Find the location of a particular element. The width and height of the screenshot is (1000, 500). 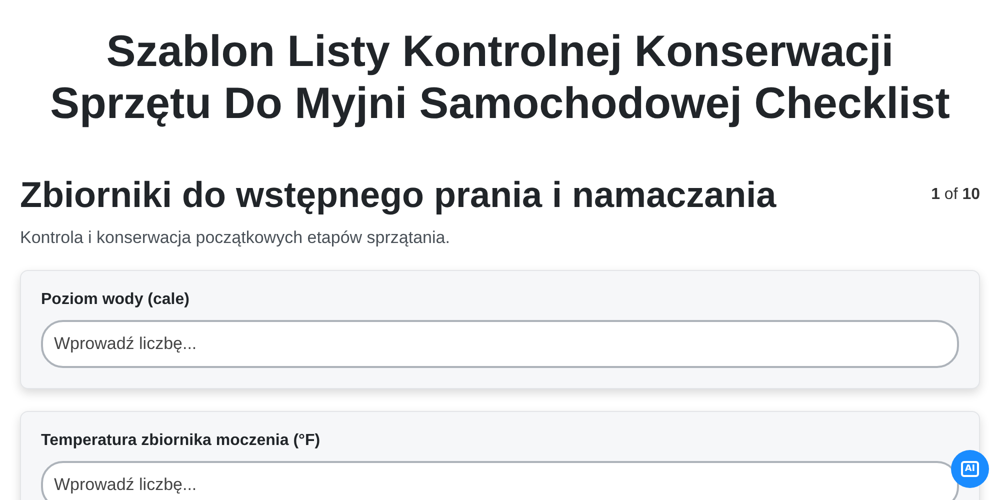

section-heading: Zbiorniki do wstępnego prania i namaczania is located at coordinates (398, 195).